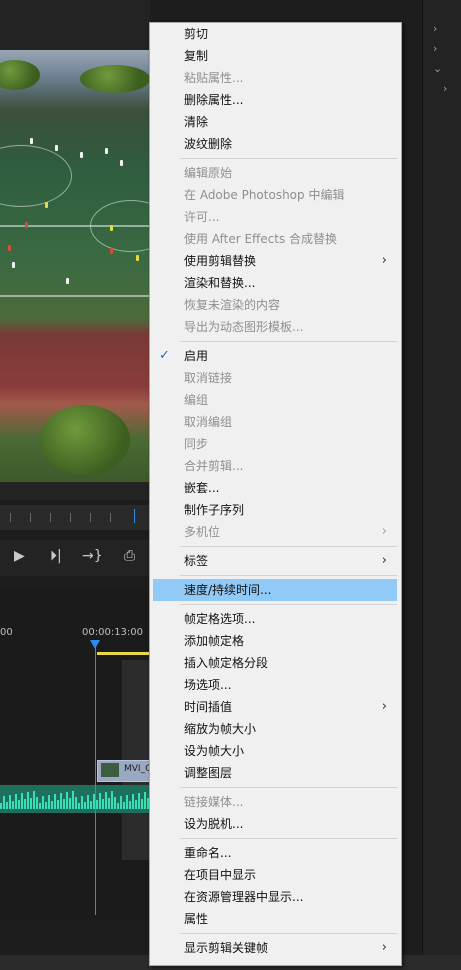  I want to click on menu-item: 波纹删除, so click(275, 144).